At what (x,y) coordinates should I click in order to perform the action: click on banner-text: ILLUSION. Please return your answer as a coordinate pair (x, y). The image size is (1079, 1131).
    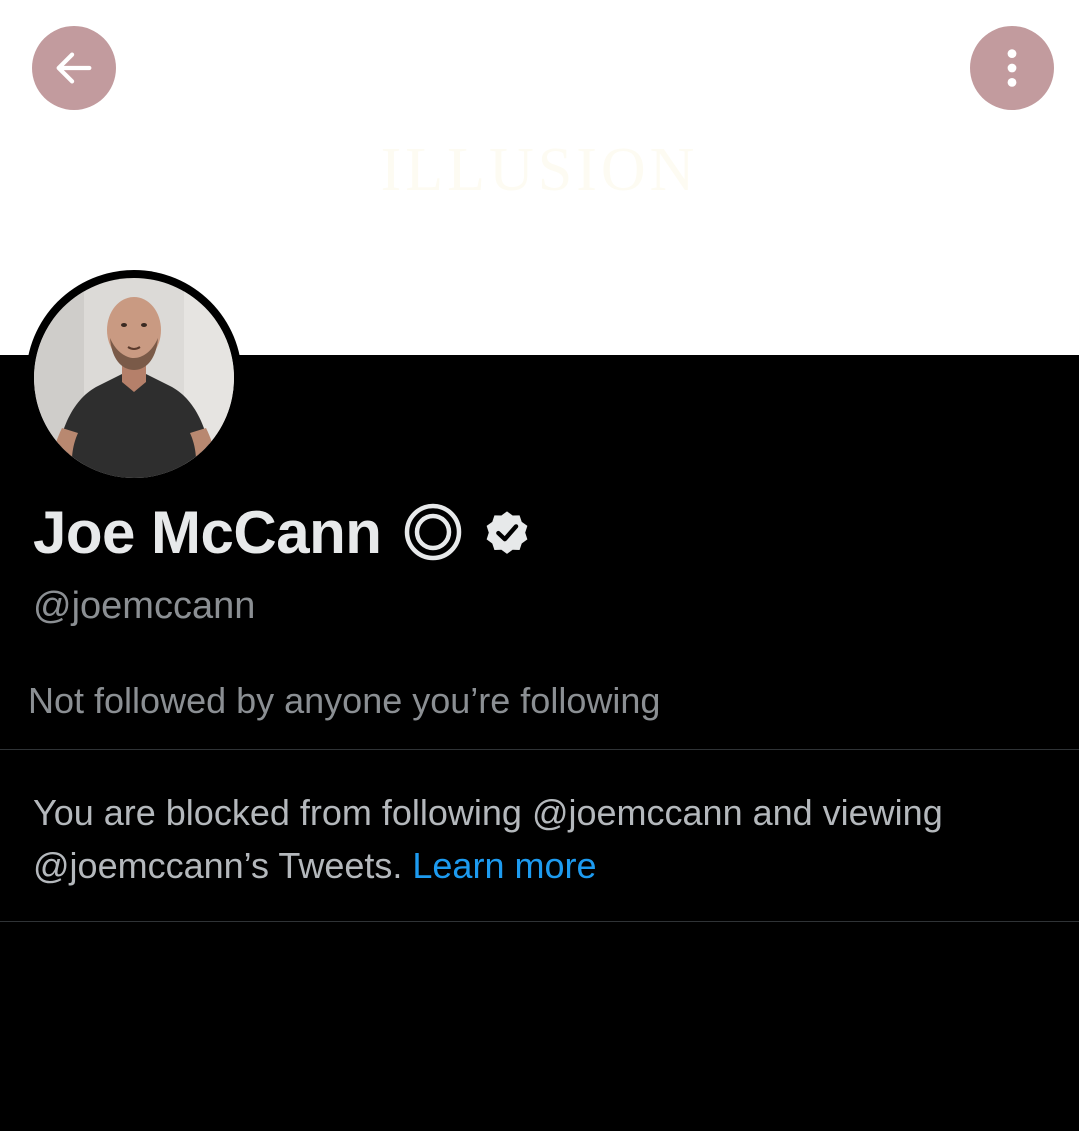
    Looking at the image, I should click on (539, 170).